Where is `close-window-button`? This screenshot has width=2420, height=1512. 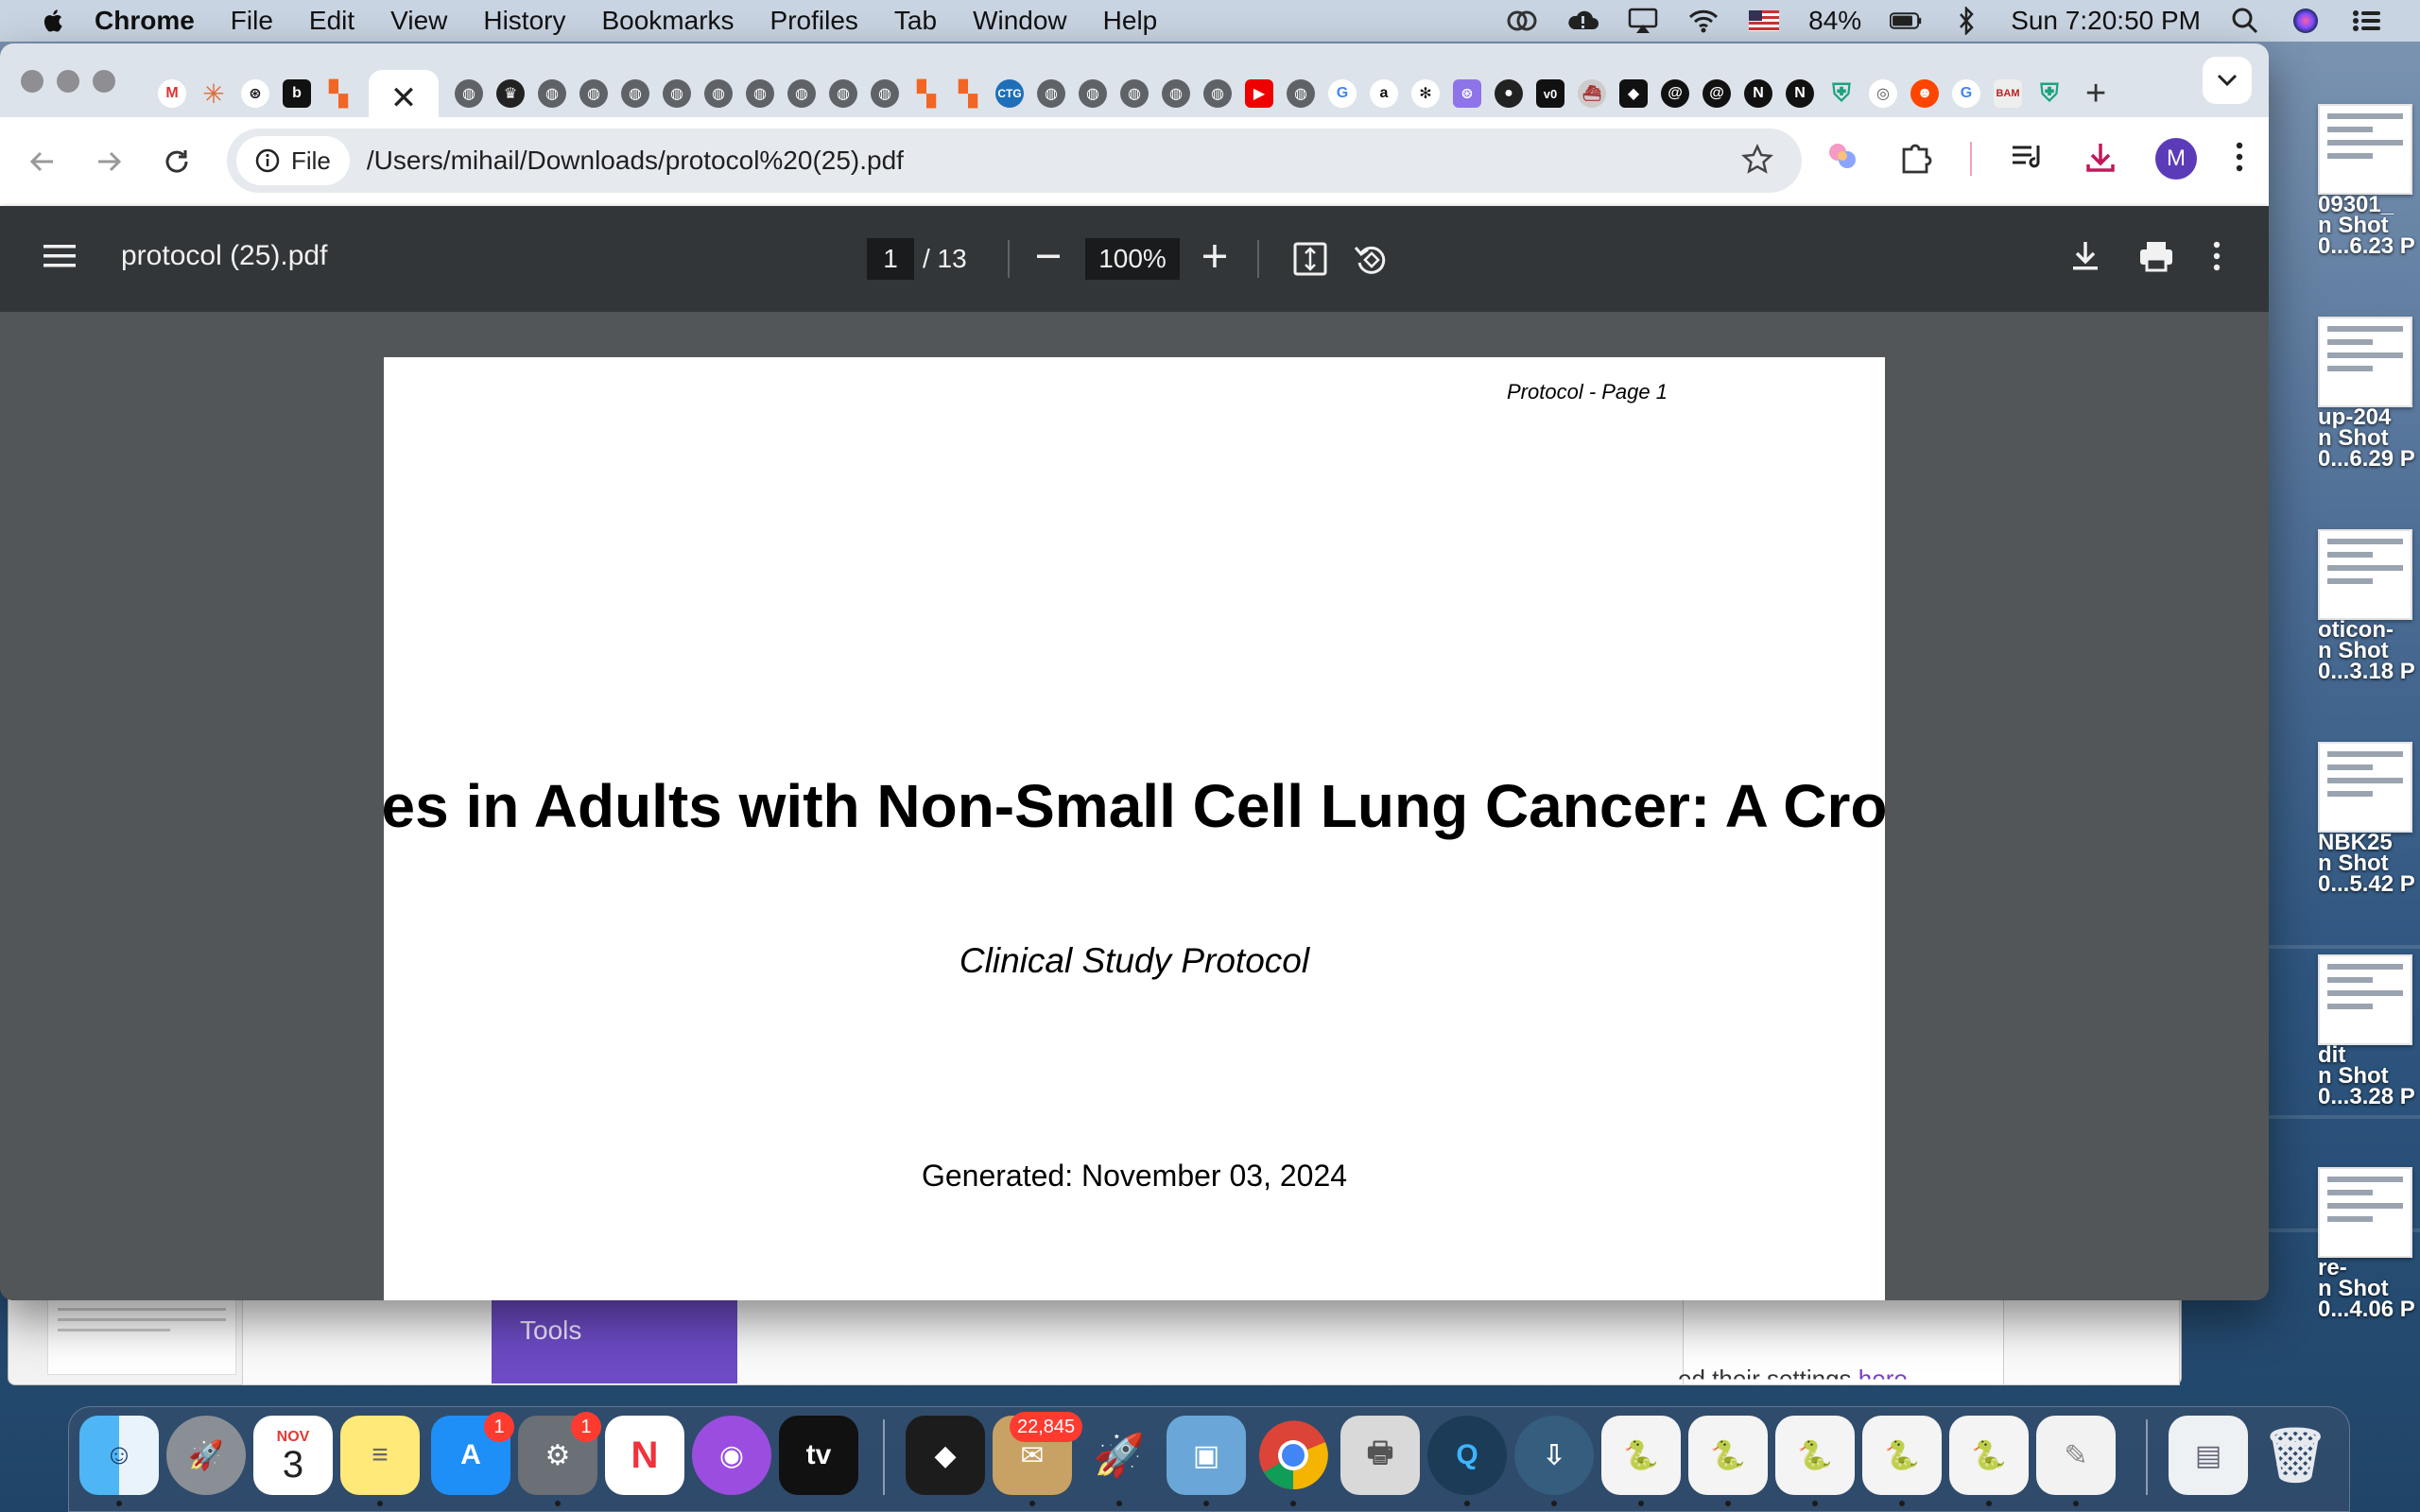 close-window-button is located at coordinates (32, 81).